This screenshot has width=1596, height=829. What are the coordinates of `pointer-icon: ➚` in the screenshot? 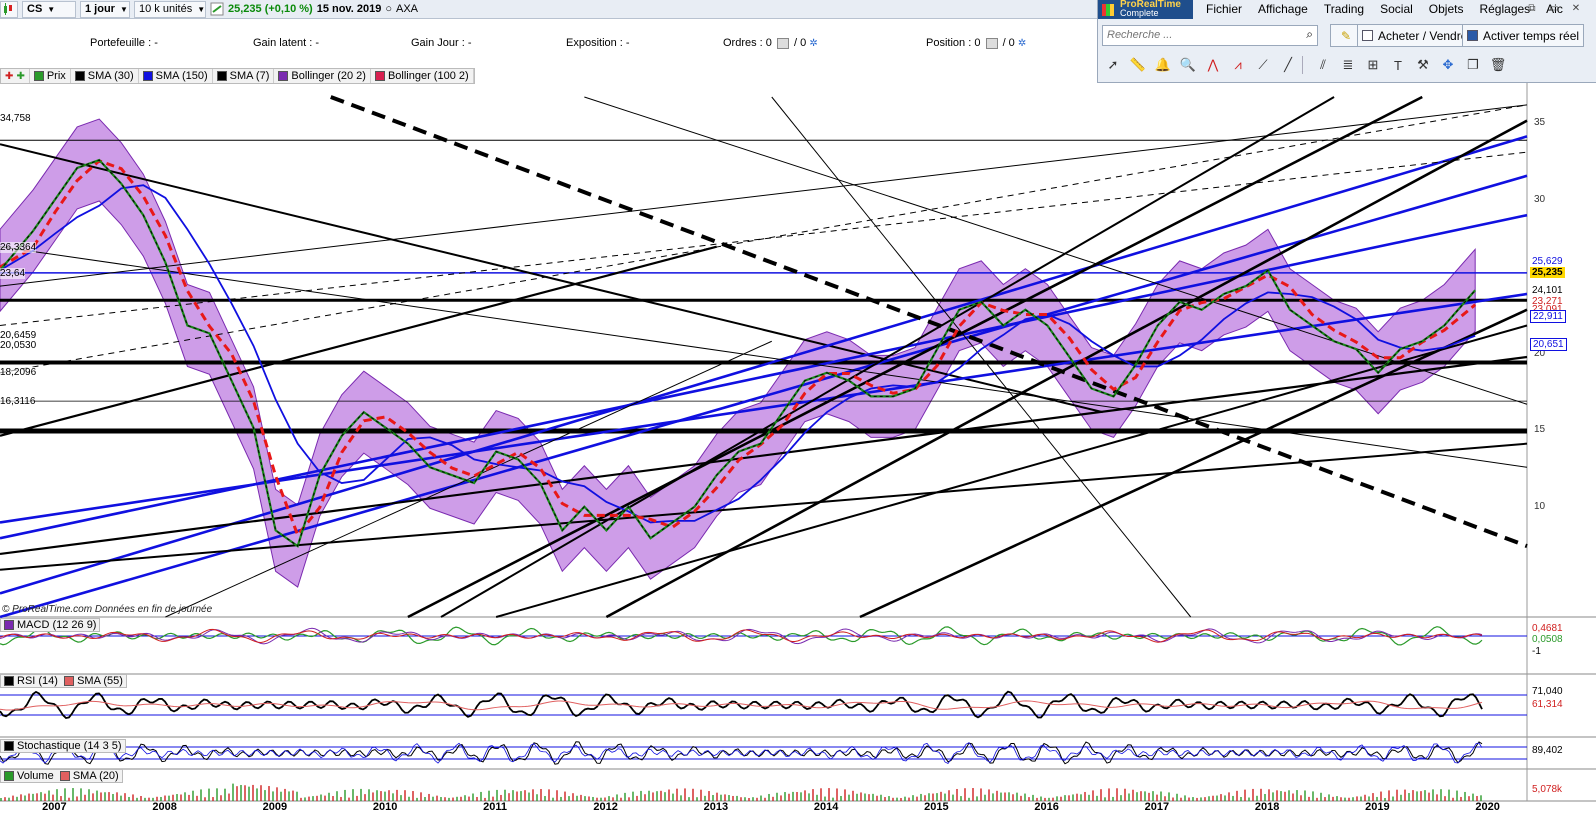 It's located at (1113, 65).